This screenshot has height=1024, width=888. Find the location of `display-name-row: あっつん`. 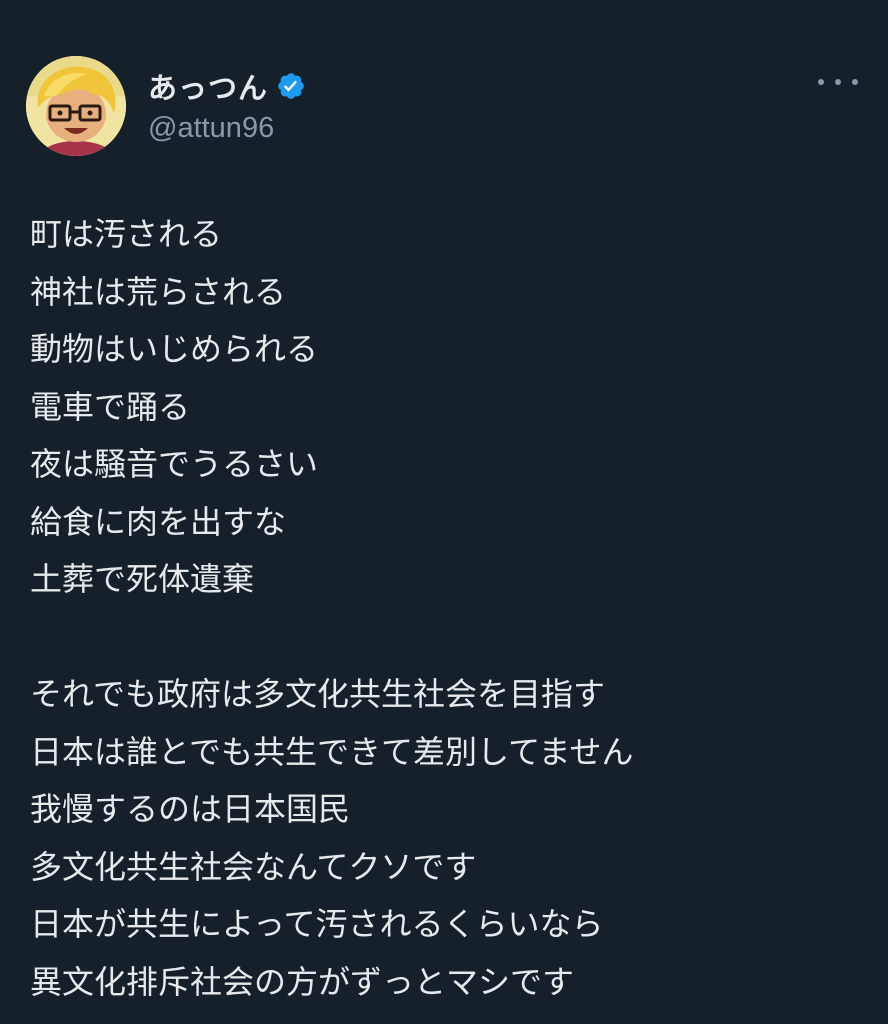

display-name-row: あっつん is located at coordinates (227, 86).